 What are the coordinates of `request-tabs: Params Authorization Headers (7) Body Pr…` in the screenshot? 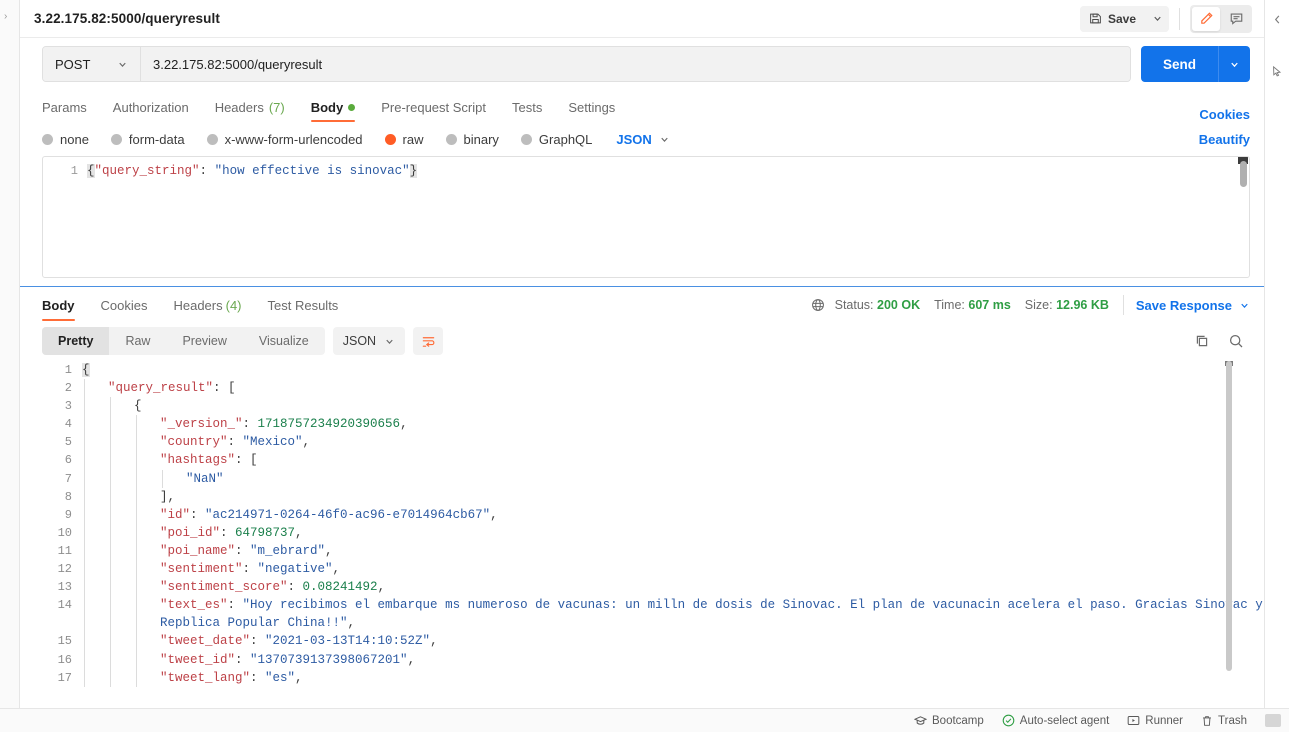 It's located at (642, 106).